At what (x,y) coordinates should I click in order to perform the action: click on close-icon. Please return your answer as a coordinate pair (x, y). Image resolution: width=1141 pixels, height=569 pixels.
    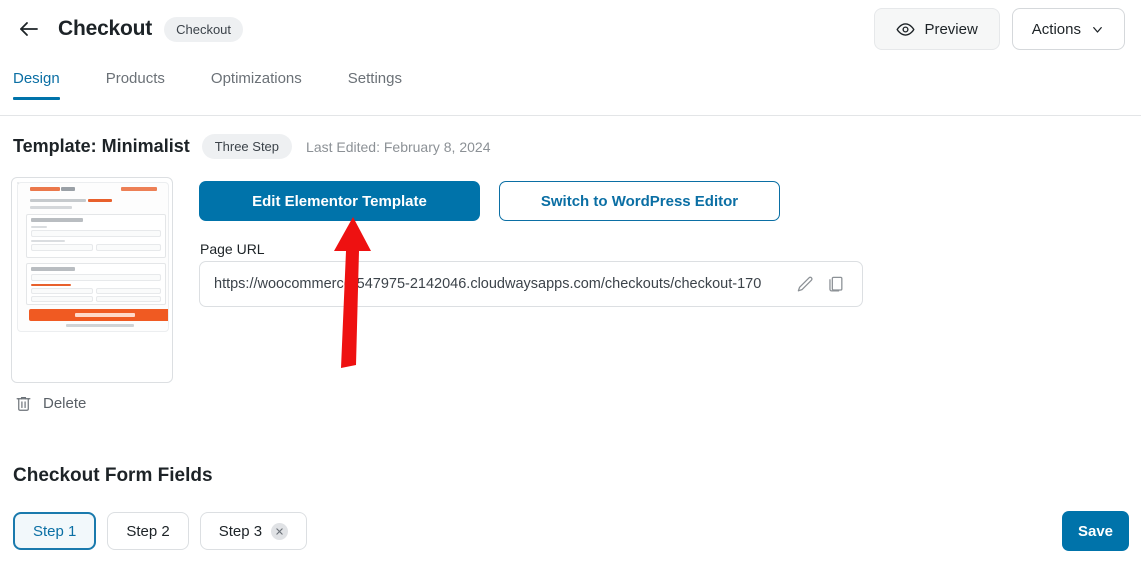
    Looking at the image, I should click on (280, 531).